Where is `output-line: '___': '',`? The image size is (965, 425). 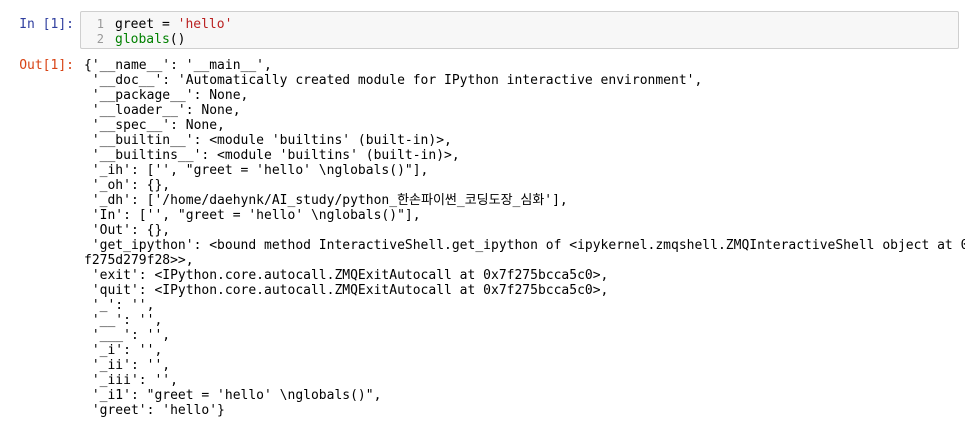 output-line: '___': '', is located at coordinates (127, 335).